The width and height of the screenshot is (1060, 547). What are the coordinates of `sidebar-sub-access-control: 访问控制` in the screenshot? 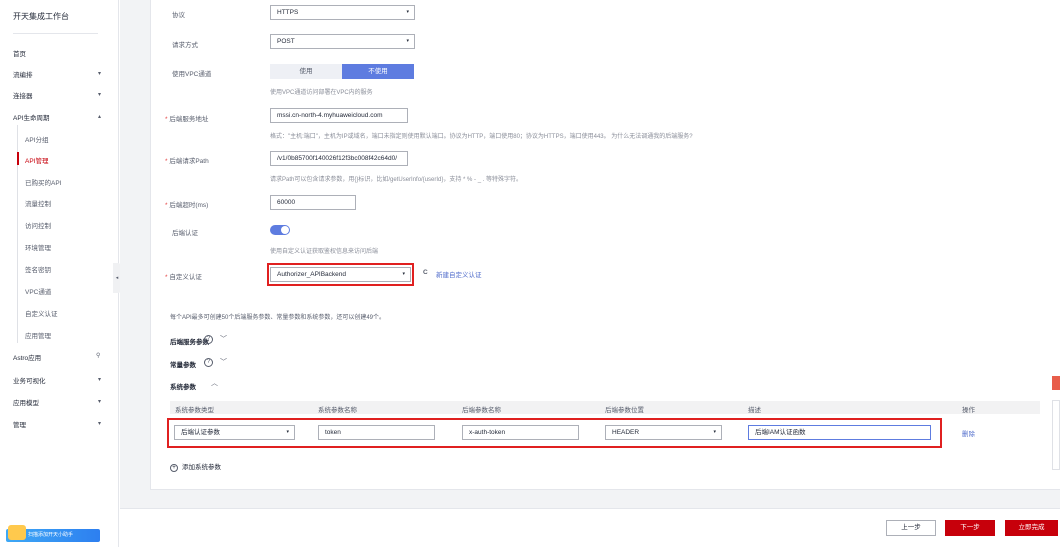 It's located at (38, 225).